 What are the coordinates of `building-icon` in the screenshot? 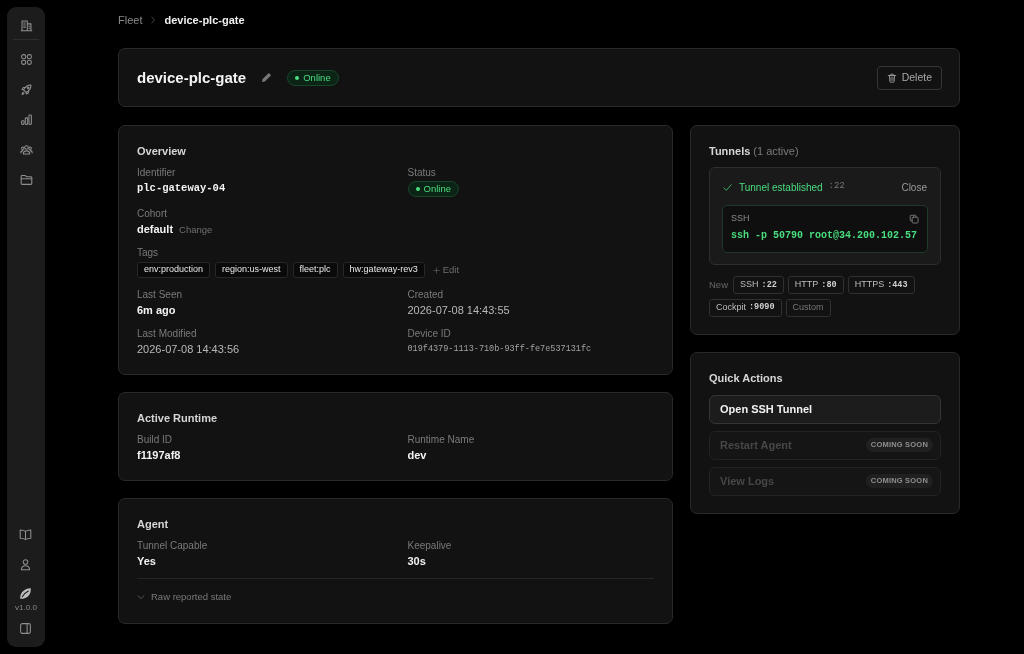 It's located at (26, 25).